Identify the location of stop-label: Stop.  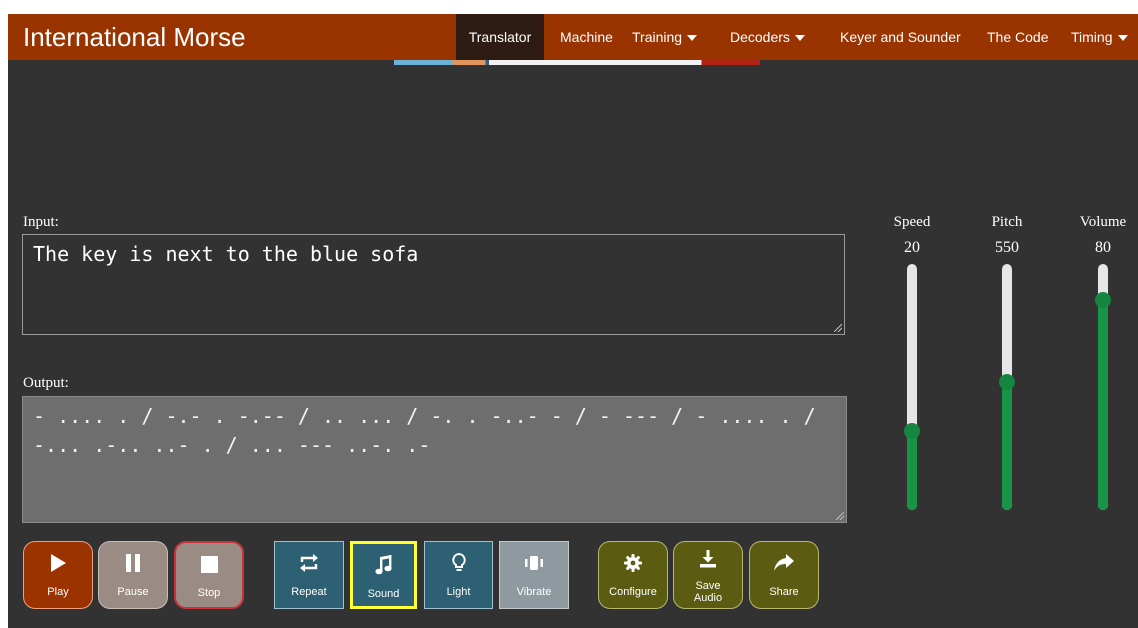
(209, 593).